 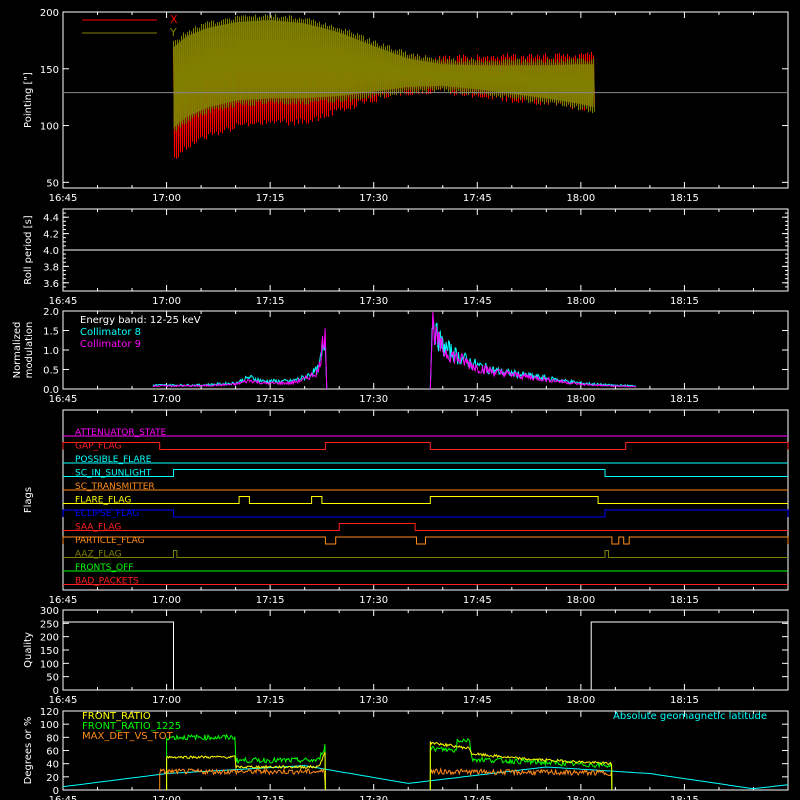 What do you see at coordinates (17, 350) in the screenshot?
I see `y-axis-label: Normalized` at bounding box center [17, 350].